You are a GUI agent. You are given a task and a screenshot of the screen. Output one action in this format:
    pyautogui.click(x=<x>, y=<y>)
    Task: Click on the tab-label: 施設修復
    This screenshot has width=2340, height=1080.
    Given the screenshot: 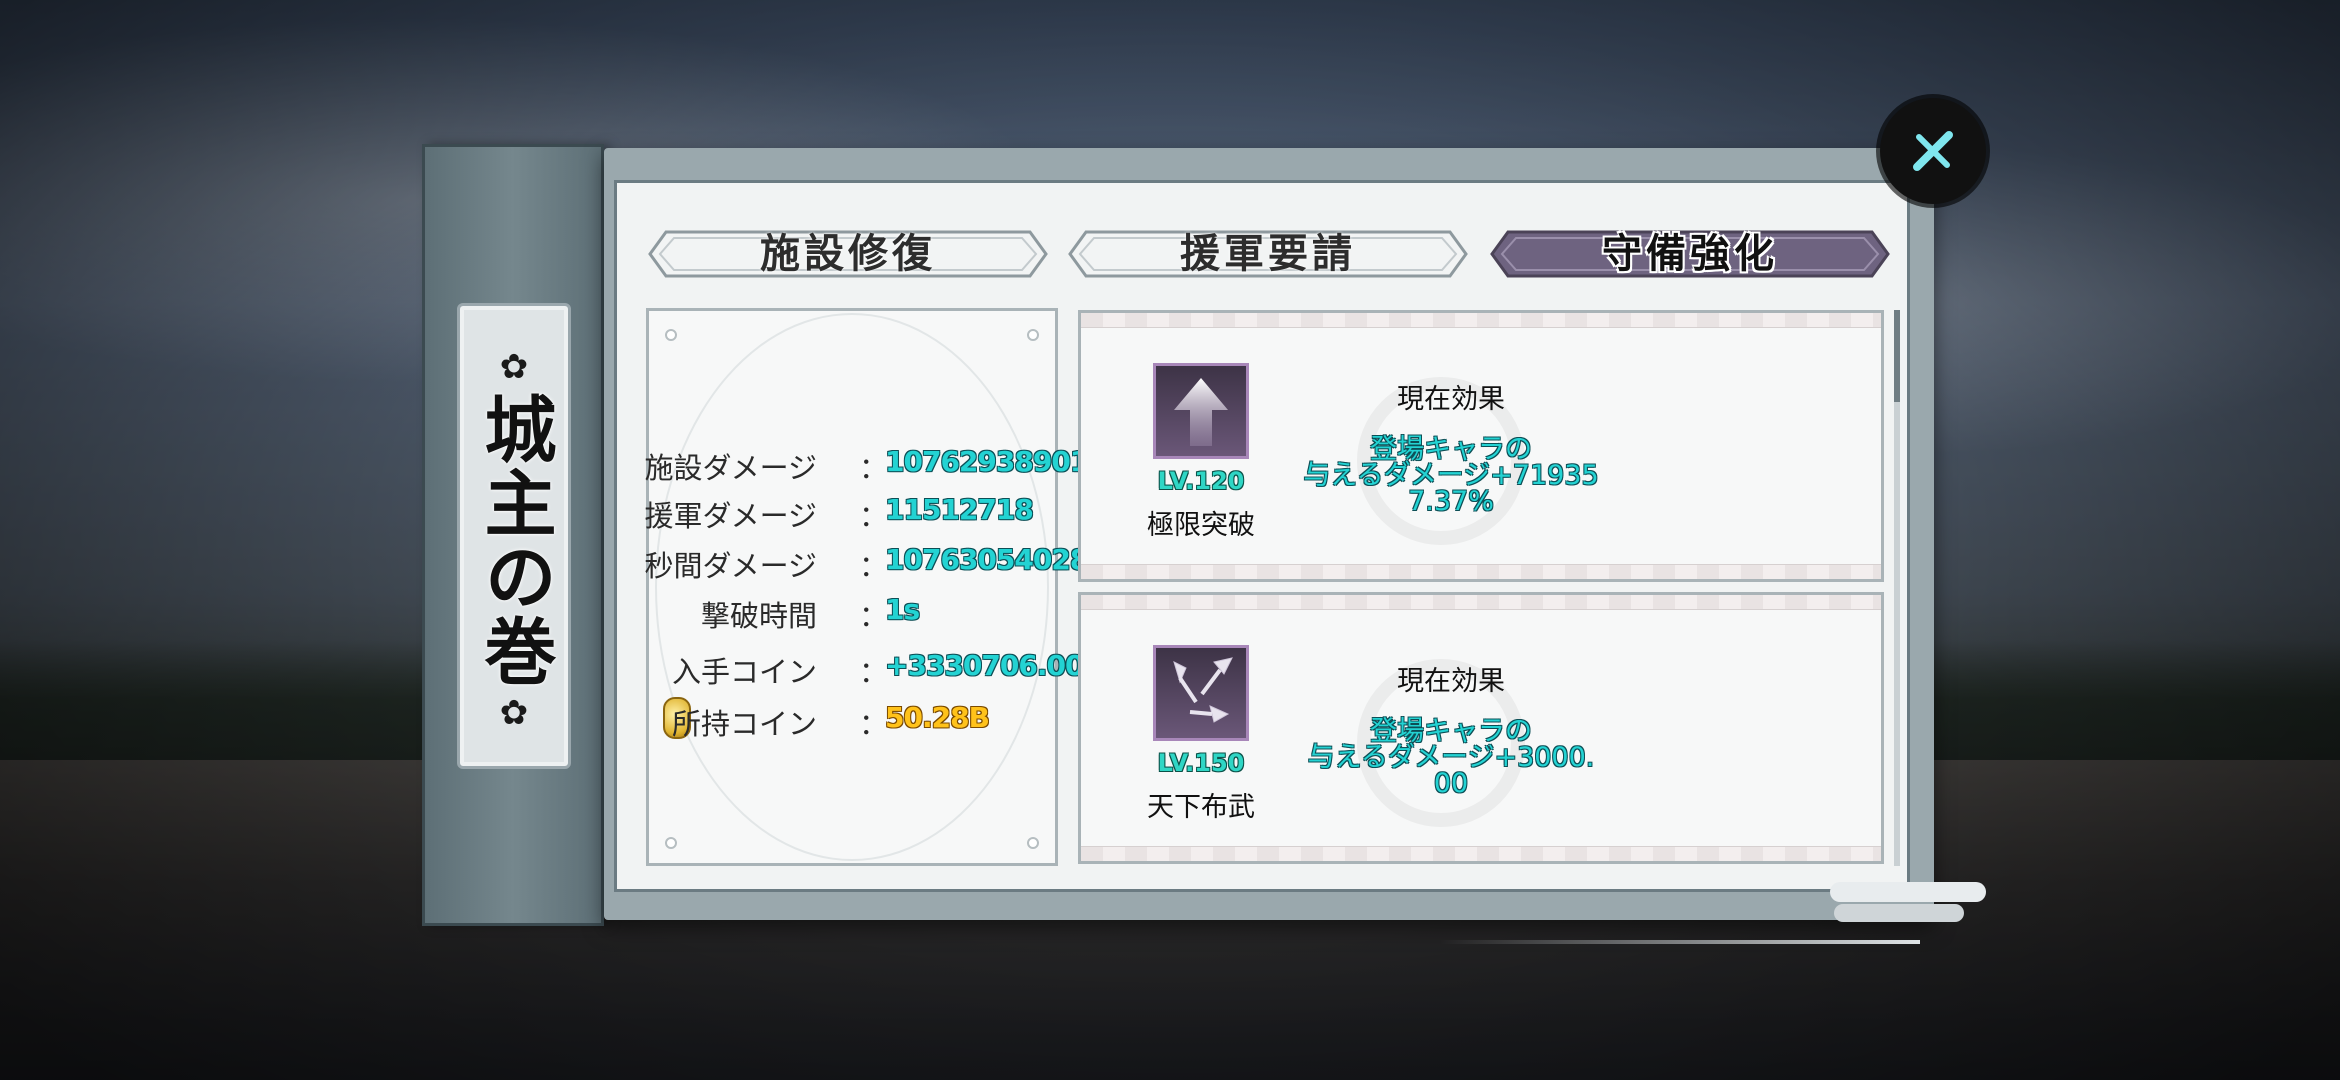 What is the action you would take?
    pyautogui.click(x=848, y=253)
    